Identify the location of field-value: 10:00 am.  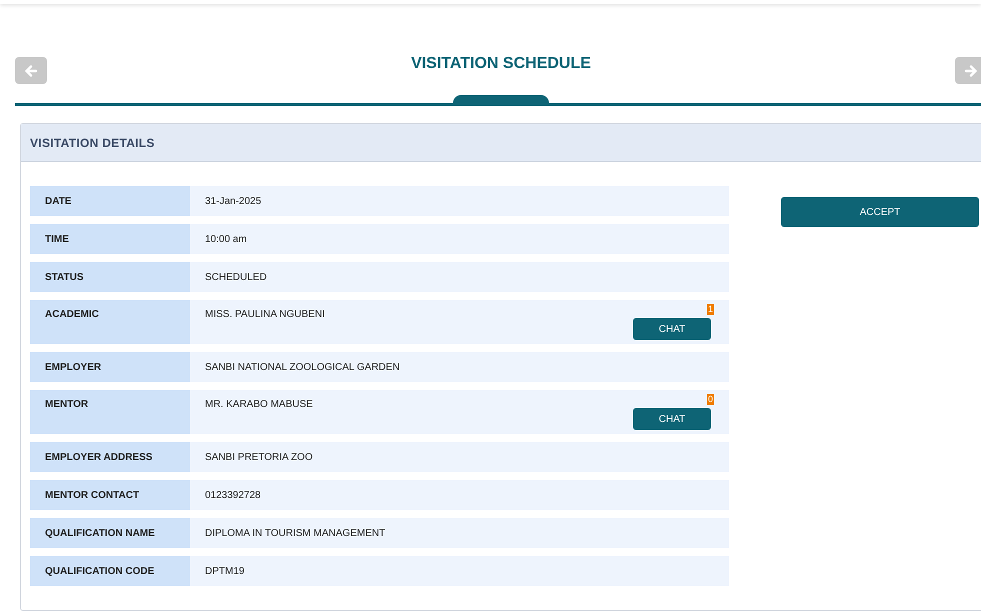
(226, 239).